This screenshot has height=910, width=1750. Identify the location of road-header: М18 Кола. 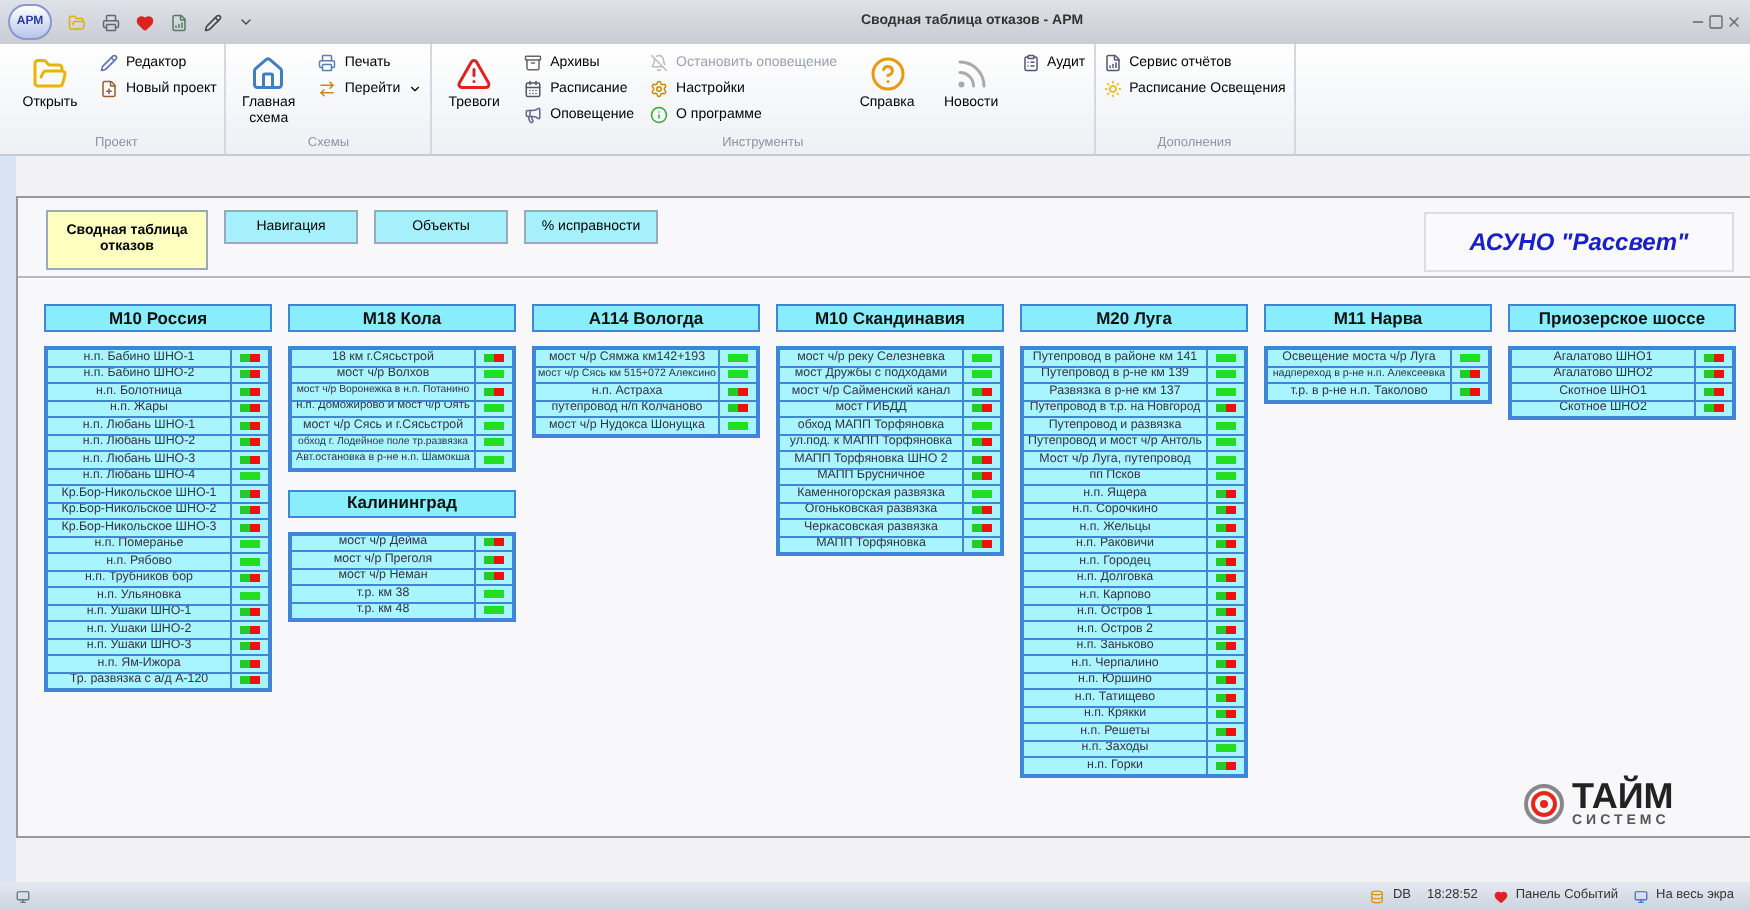
(402, 318).